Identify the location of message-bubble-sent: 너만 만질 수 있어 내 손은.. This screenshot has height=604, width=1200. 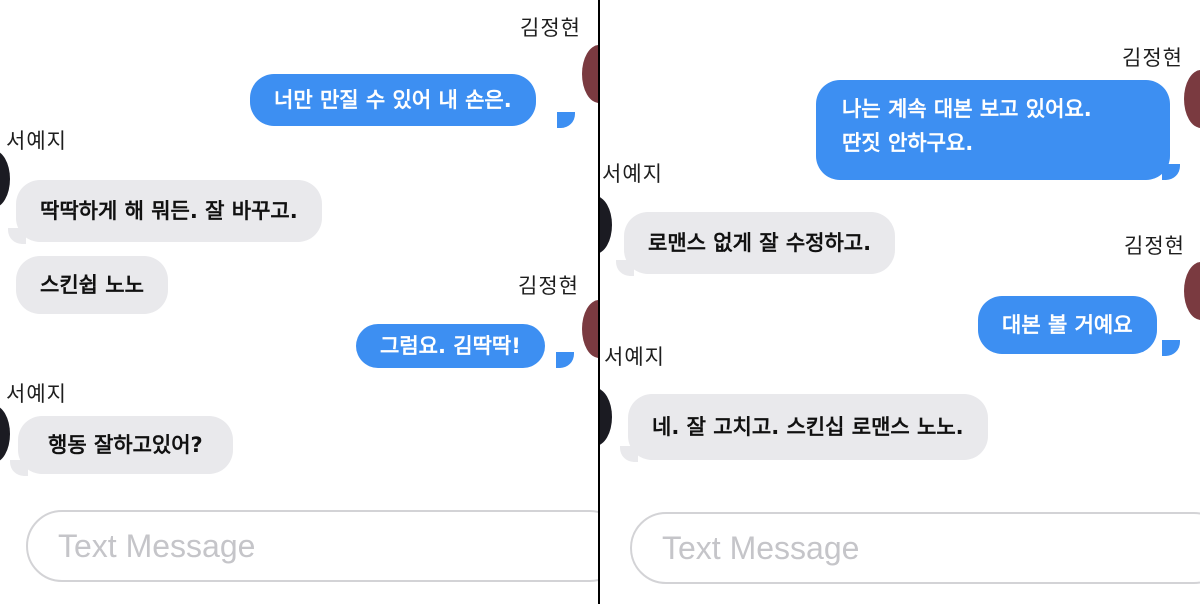
(393, 100).